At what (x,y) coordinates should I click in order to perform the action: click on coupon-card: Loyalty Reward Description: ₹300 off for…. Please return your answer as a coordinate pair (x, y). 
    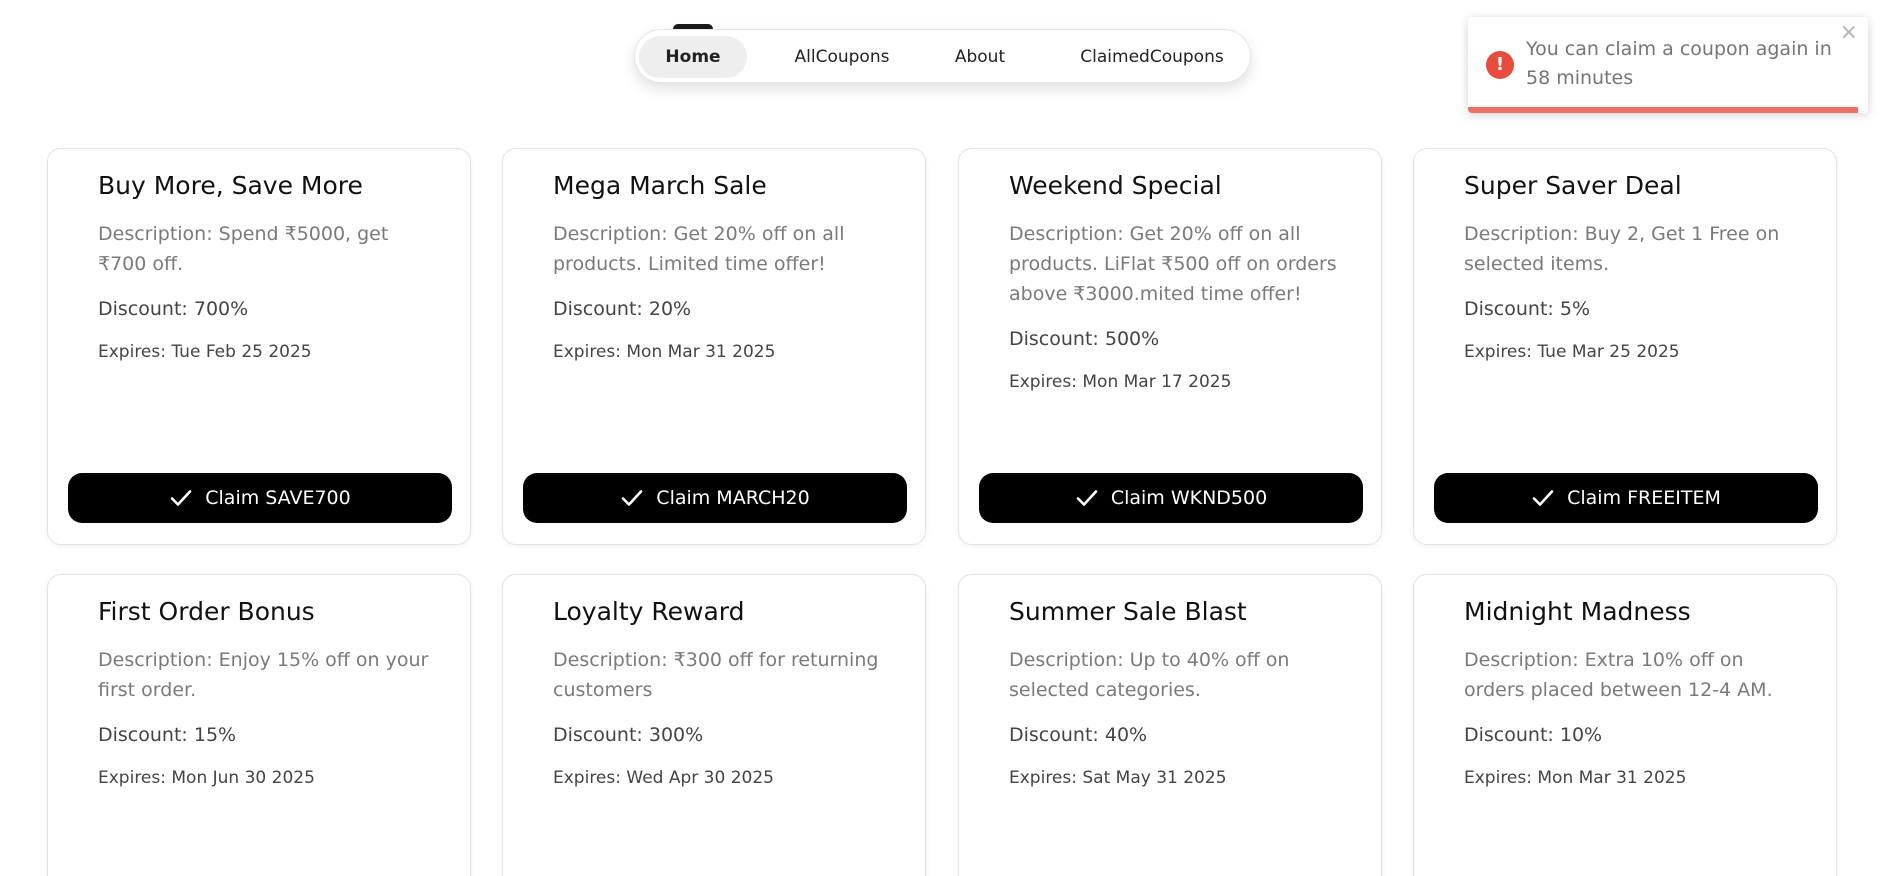
    Looking at the image, I should click on (714, 725).